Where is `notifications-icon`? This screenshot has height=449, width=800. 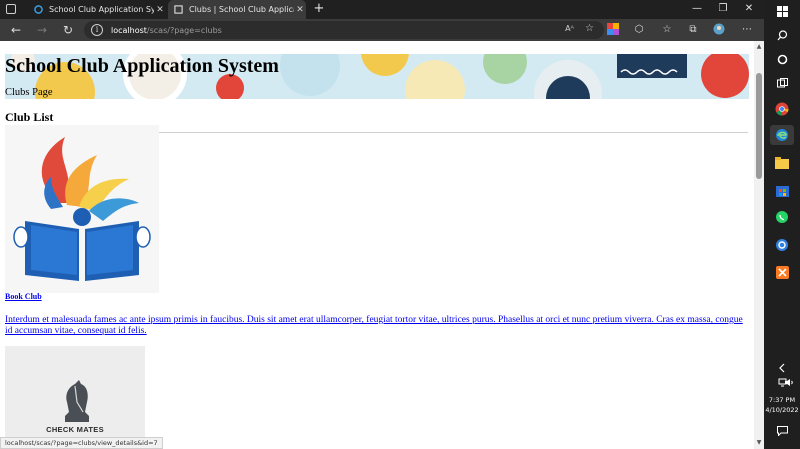
notifications-icon is located at coordinates (782, 431).